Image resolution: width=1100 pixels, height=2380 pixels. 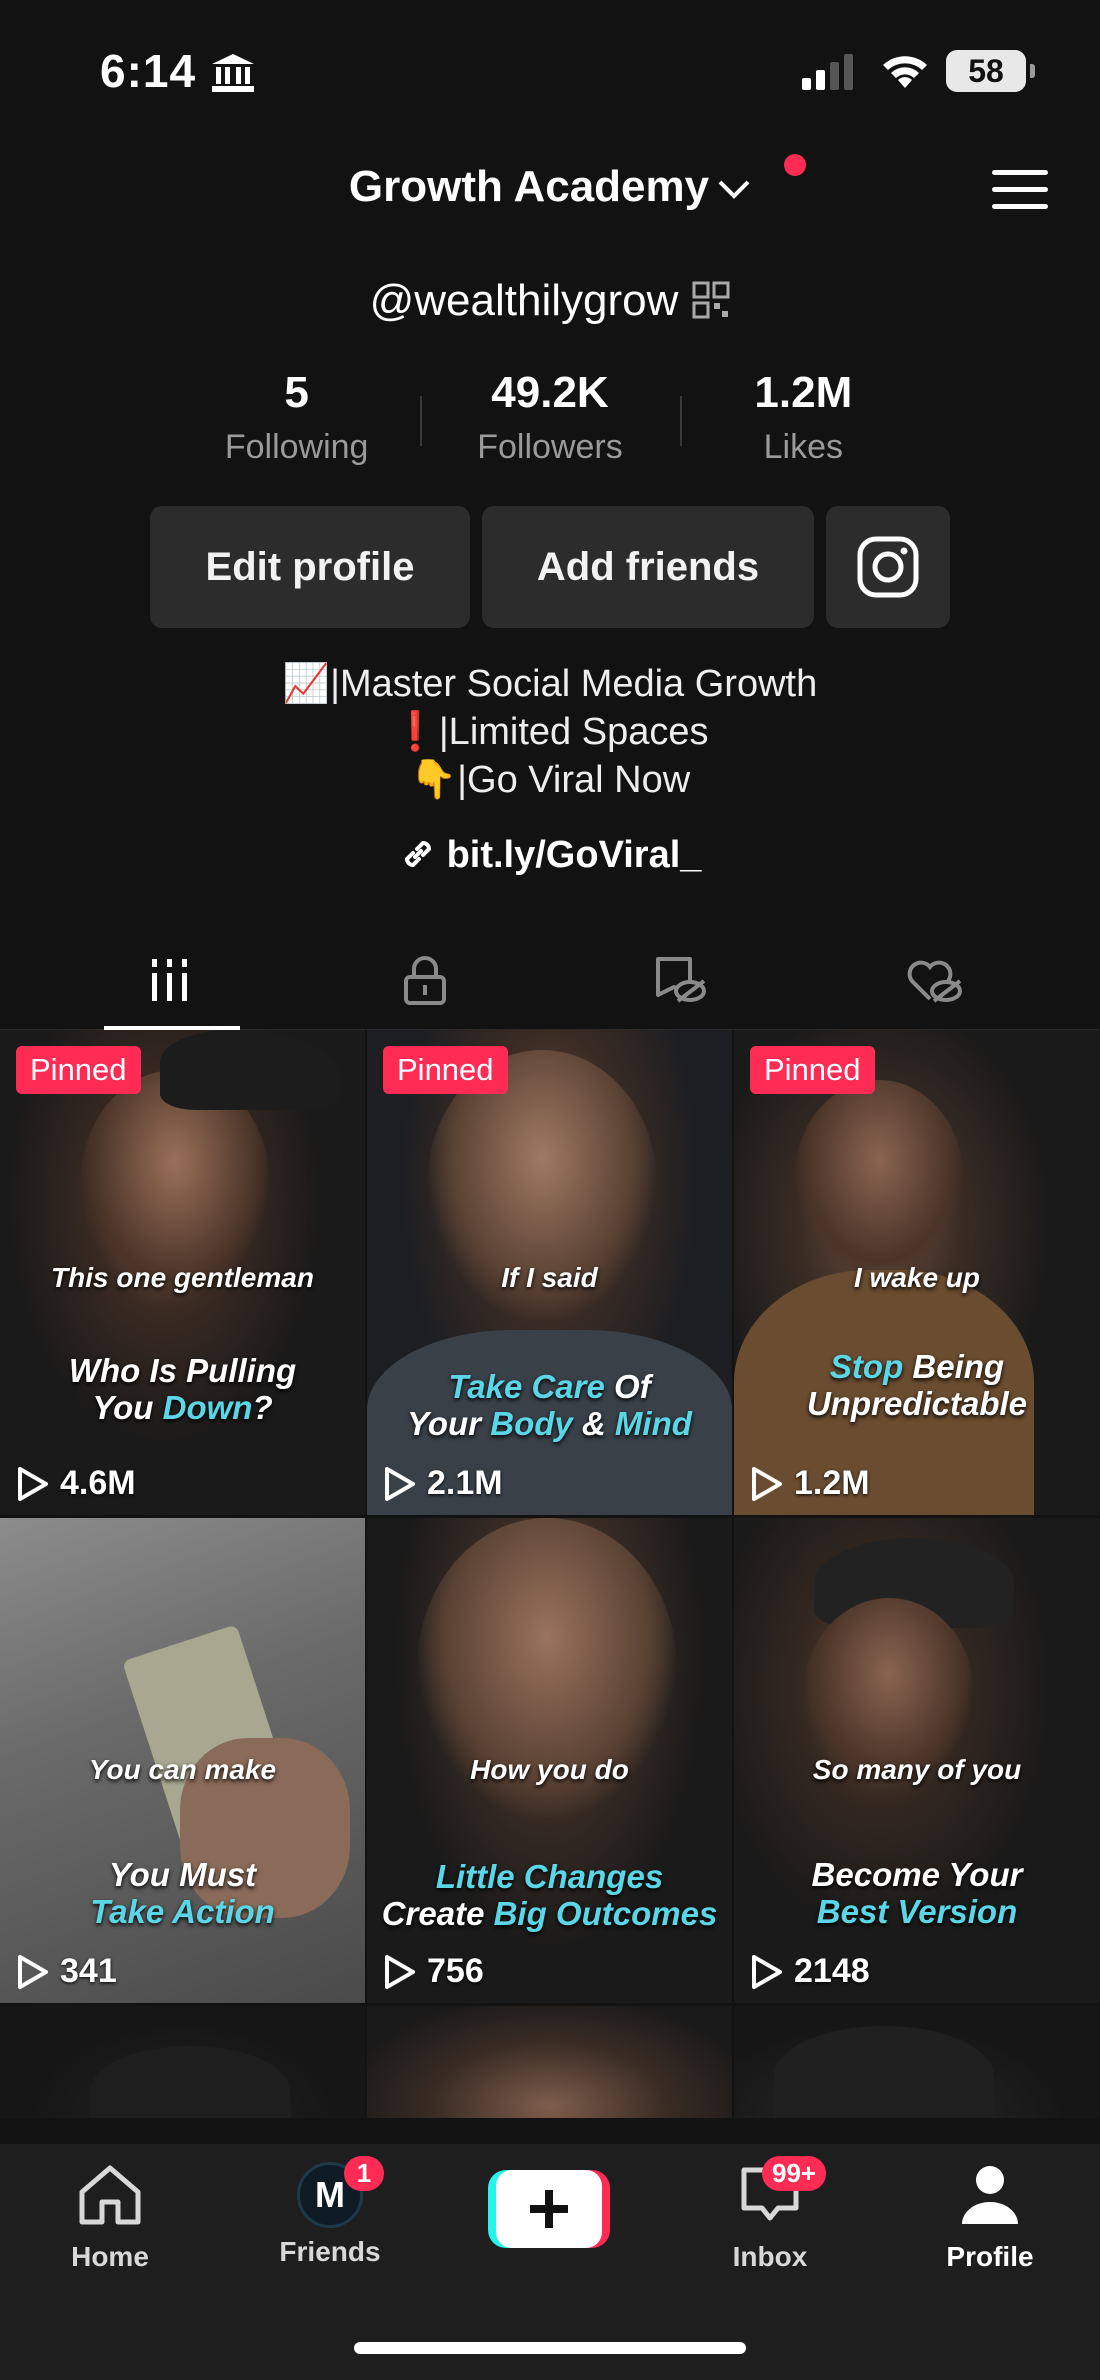 I want to click on stat-value: 49.2K, so click(x=550, y=392).